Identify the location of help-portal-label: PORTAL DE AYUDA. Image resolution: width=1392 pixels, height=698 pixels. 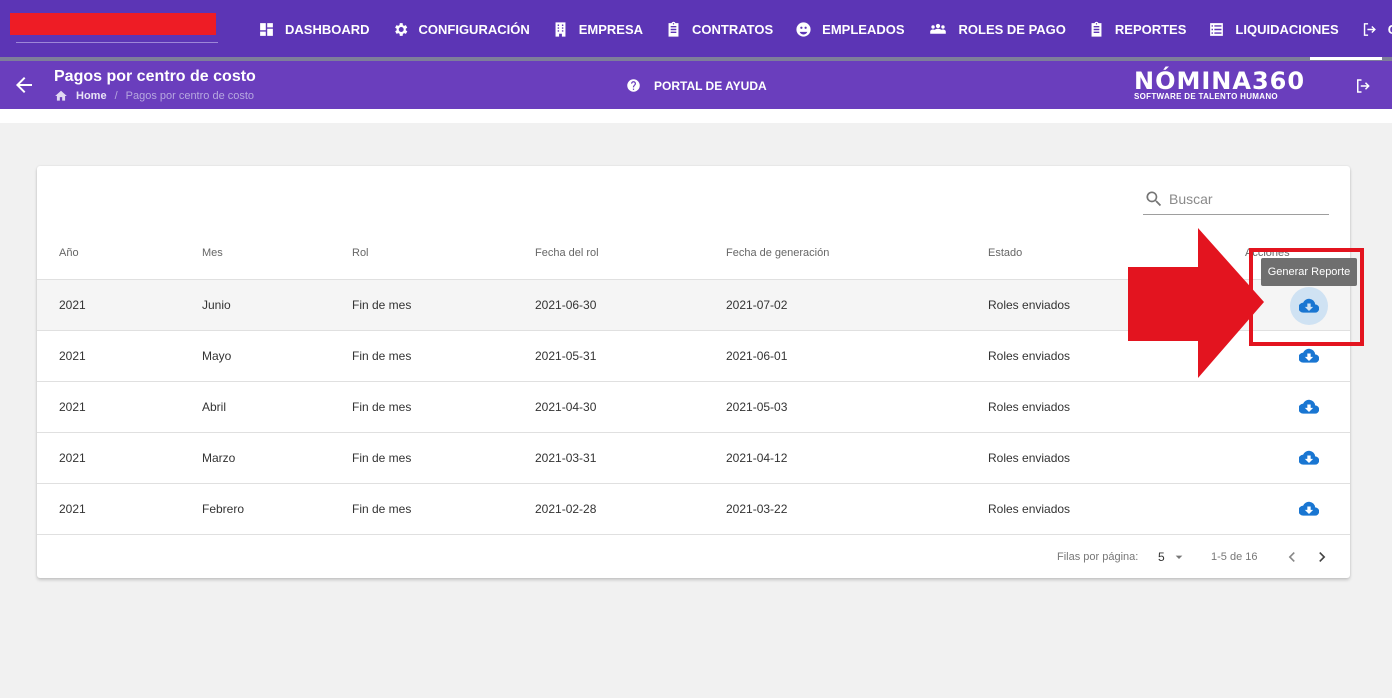
(710, 85).